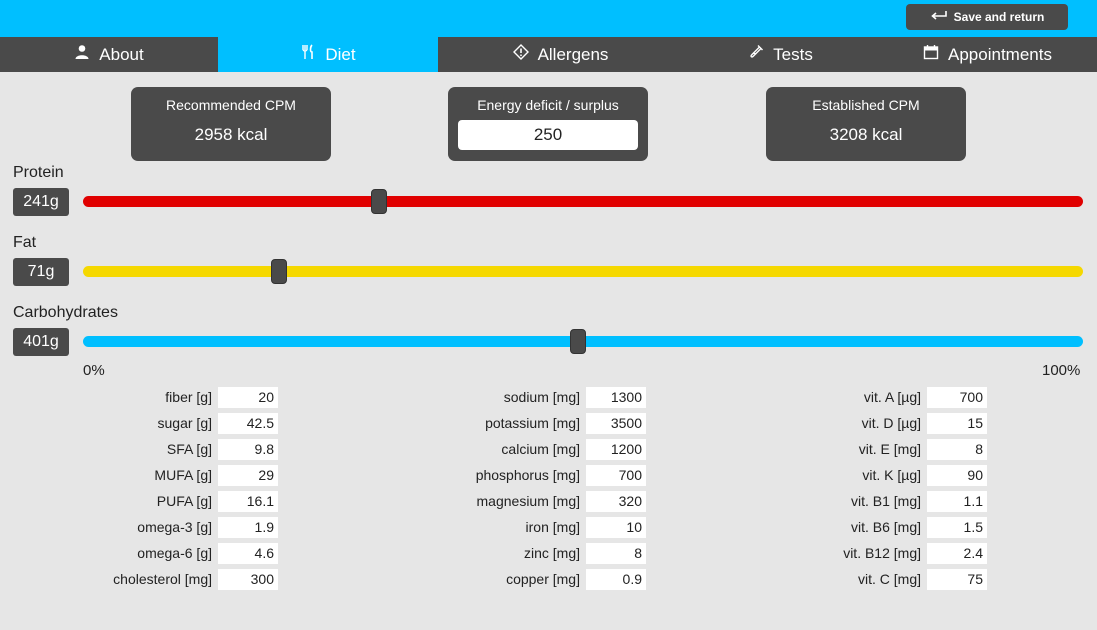  What do you see at coordinates (308, 54) in the screenshot?
I see `fork-knife-icon` at bounding box center [308, 54].